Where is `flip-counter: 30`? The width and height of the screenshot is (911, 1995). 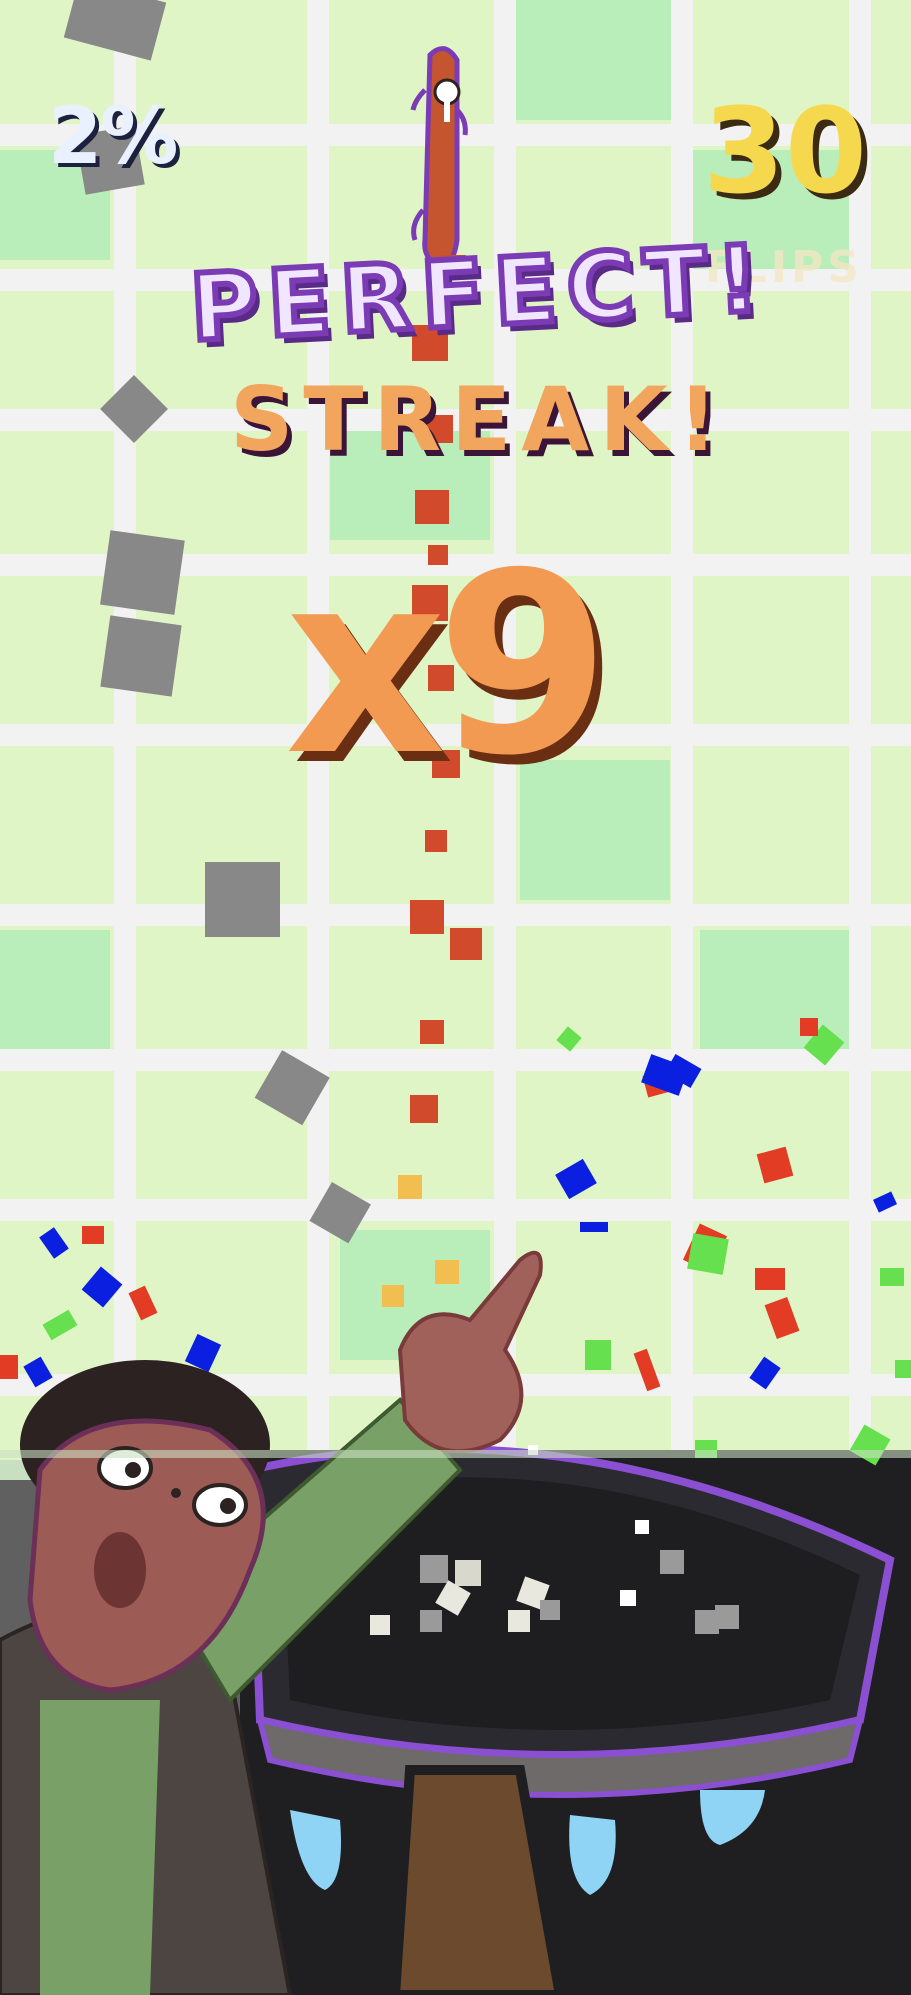 flip-counter: 30 is located at coordinates (784, 151).